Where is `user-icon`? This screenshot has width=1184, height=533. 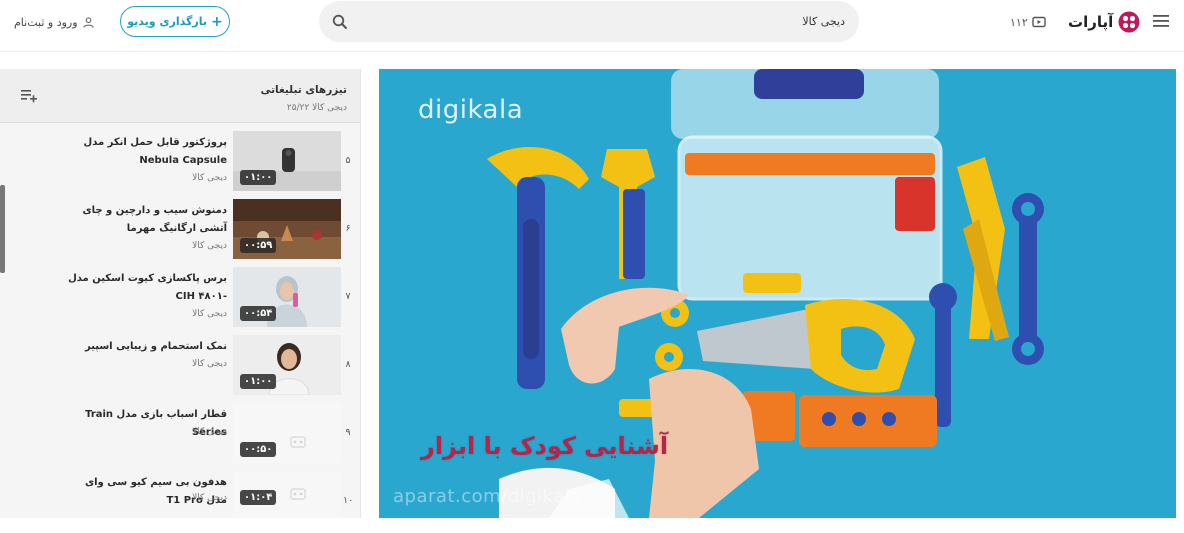
user-icon is located at coordinates (88, 22).